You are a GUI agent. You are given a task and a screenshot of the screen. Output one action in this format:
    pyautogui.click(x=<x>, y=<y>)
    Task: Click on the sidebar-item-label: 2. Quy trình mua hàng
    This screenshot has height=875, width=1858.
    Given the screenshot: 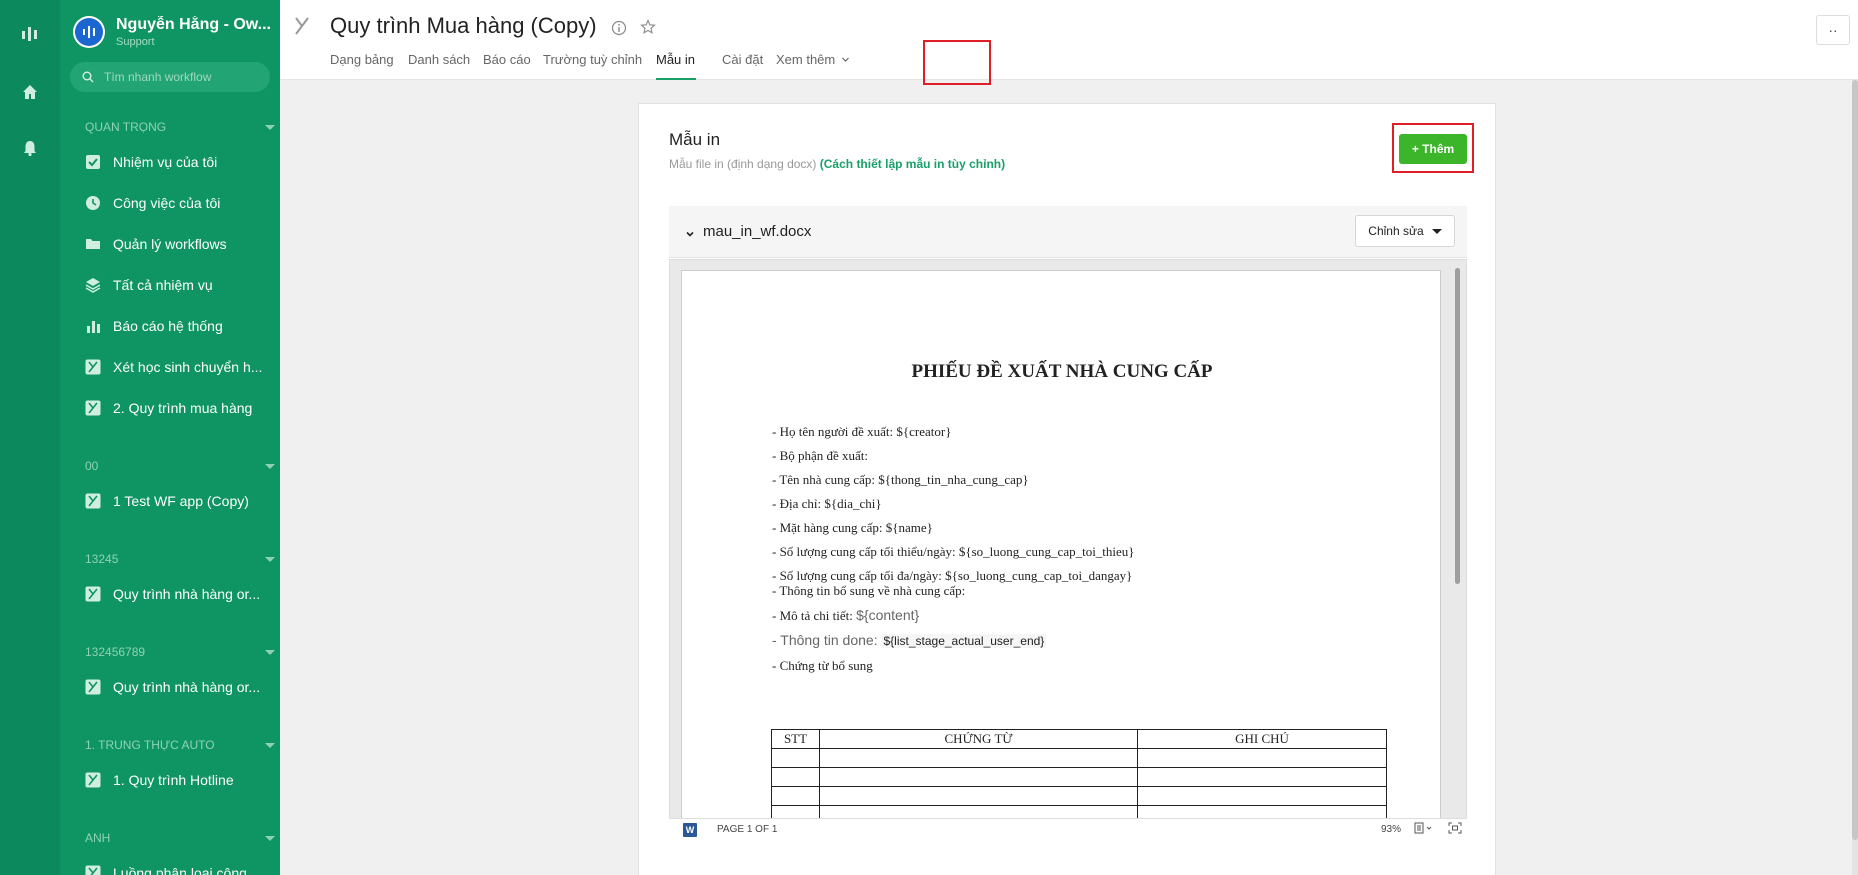 What is the action you would take?
    pyautogui.click(x=183, y=408)
    